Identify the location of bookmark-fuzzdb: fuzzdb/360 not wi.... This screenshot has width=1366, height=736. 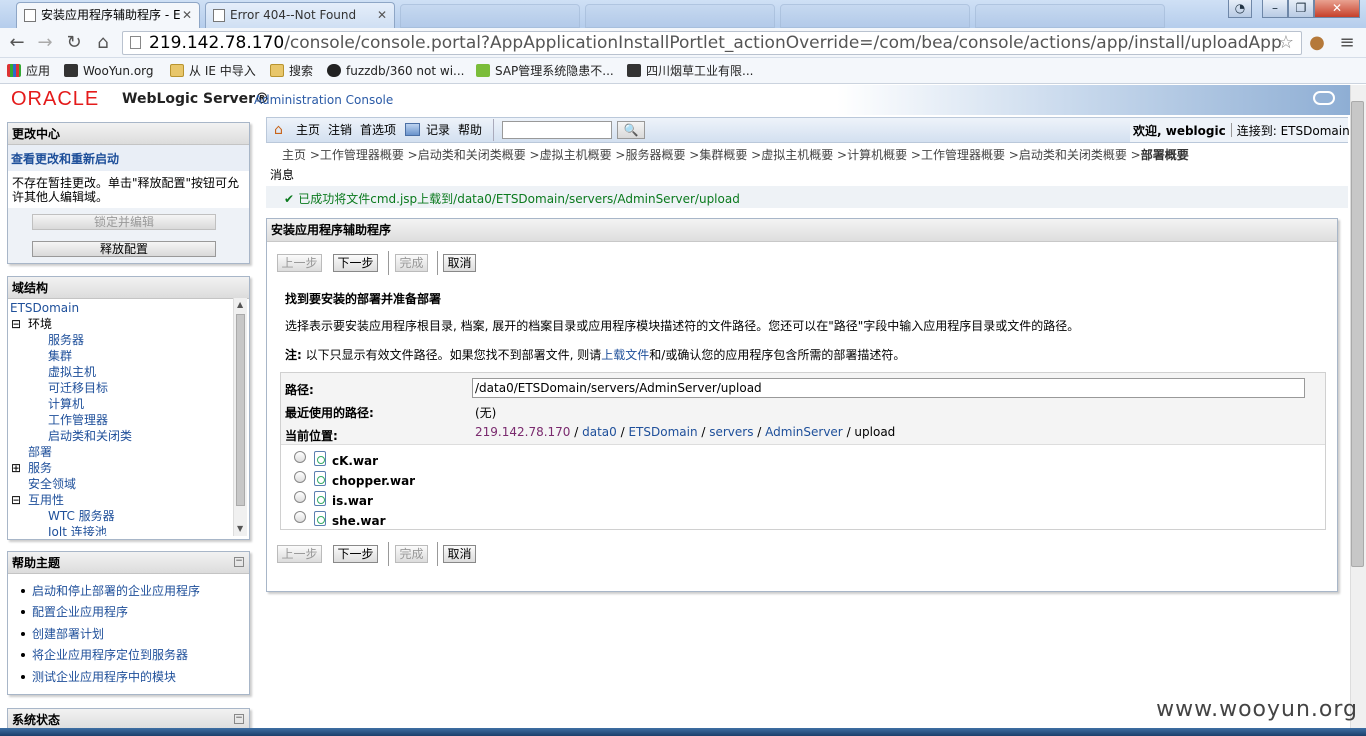
(395, 71).